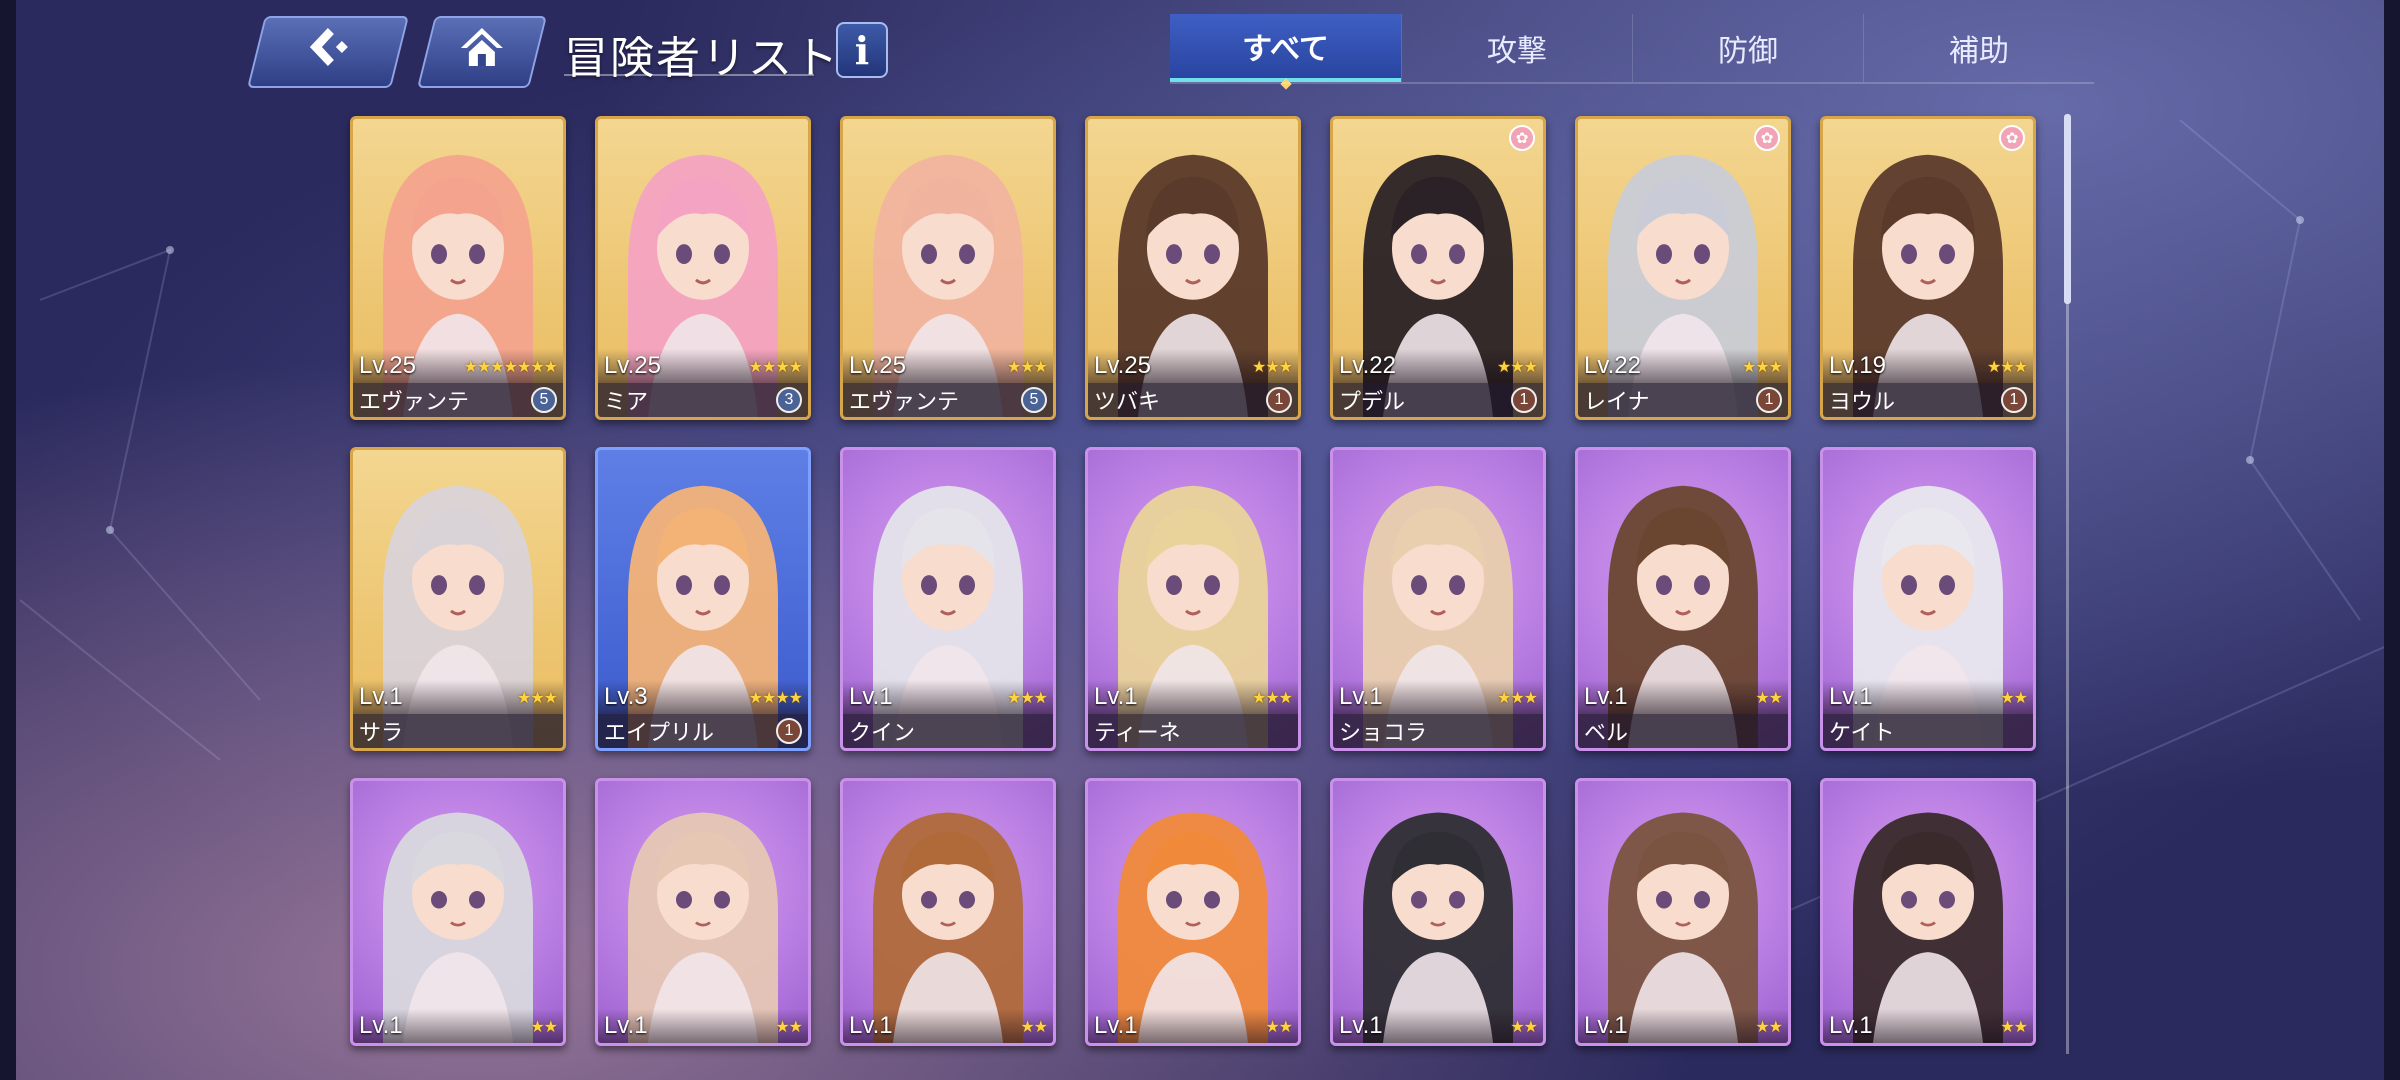 The image size is (2400, 1080). I want to click on tab-support: 補助, so click(1978, 48).